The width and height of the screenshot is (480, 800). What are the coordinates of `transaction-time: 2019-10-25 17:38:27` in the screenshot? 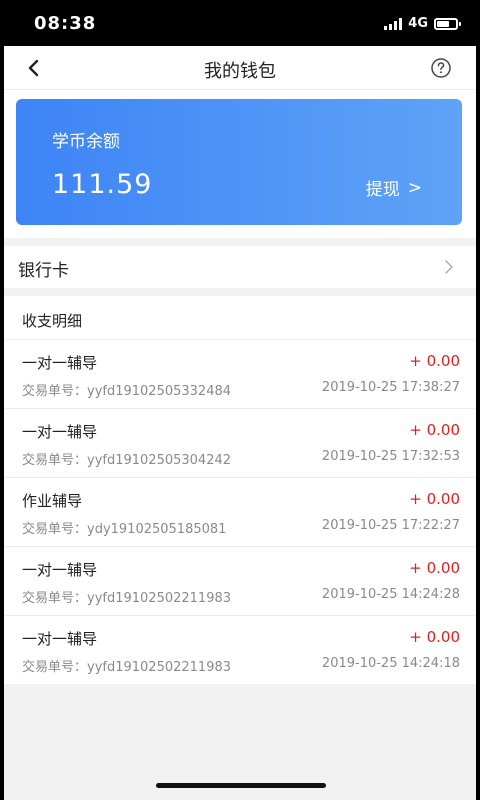 It's located at (390, 387).